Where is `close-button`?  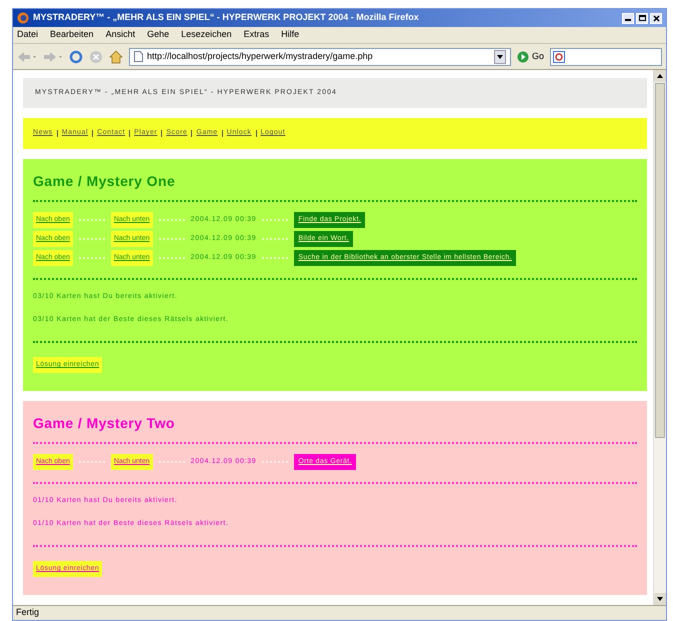
close-button is located at coordinates (656, 18).